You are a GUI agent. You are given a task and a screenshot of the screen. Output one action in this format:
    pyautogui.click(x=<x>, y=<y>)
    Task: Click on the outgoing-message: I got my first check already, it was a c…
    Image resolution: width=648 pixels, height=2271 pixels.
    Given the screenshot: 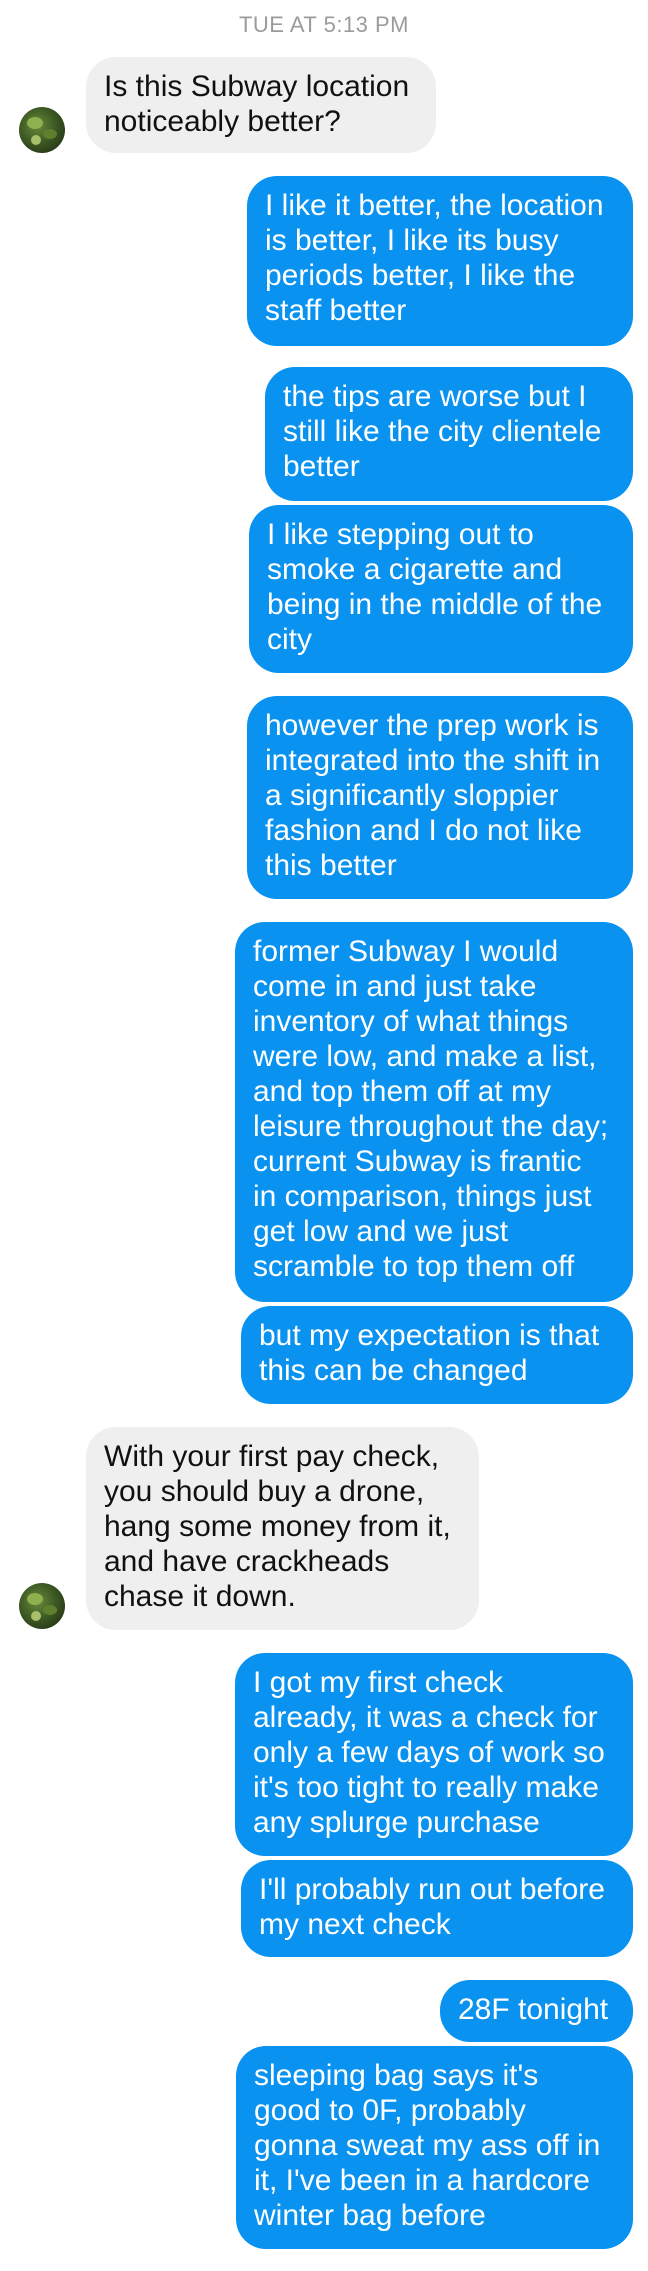 What is the action you would take?
    pyautogui.click(x=434, y=1754)
    